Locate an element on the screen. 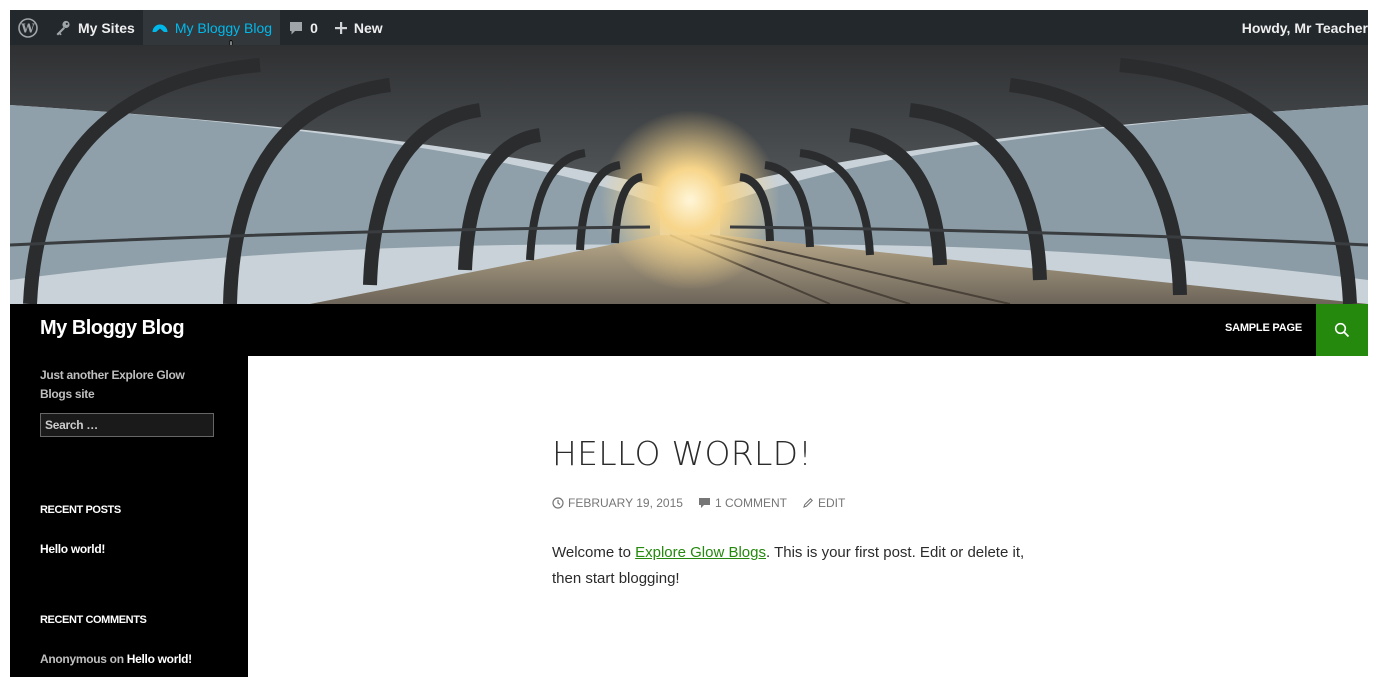  post-body-intro: Welcome to is located at coordinates (594, 552).